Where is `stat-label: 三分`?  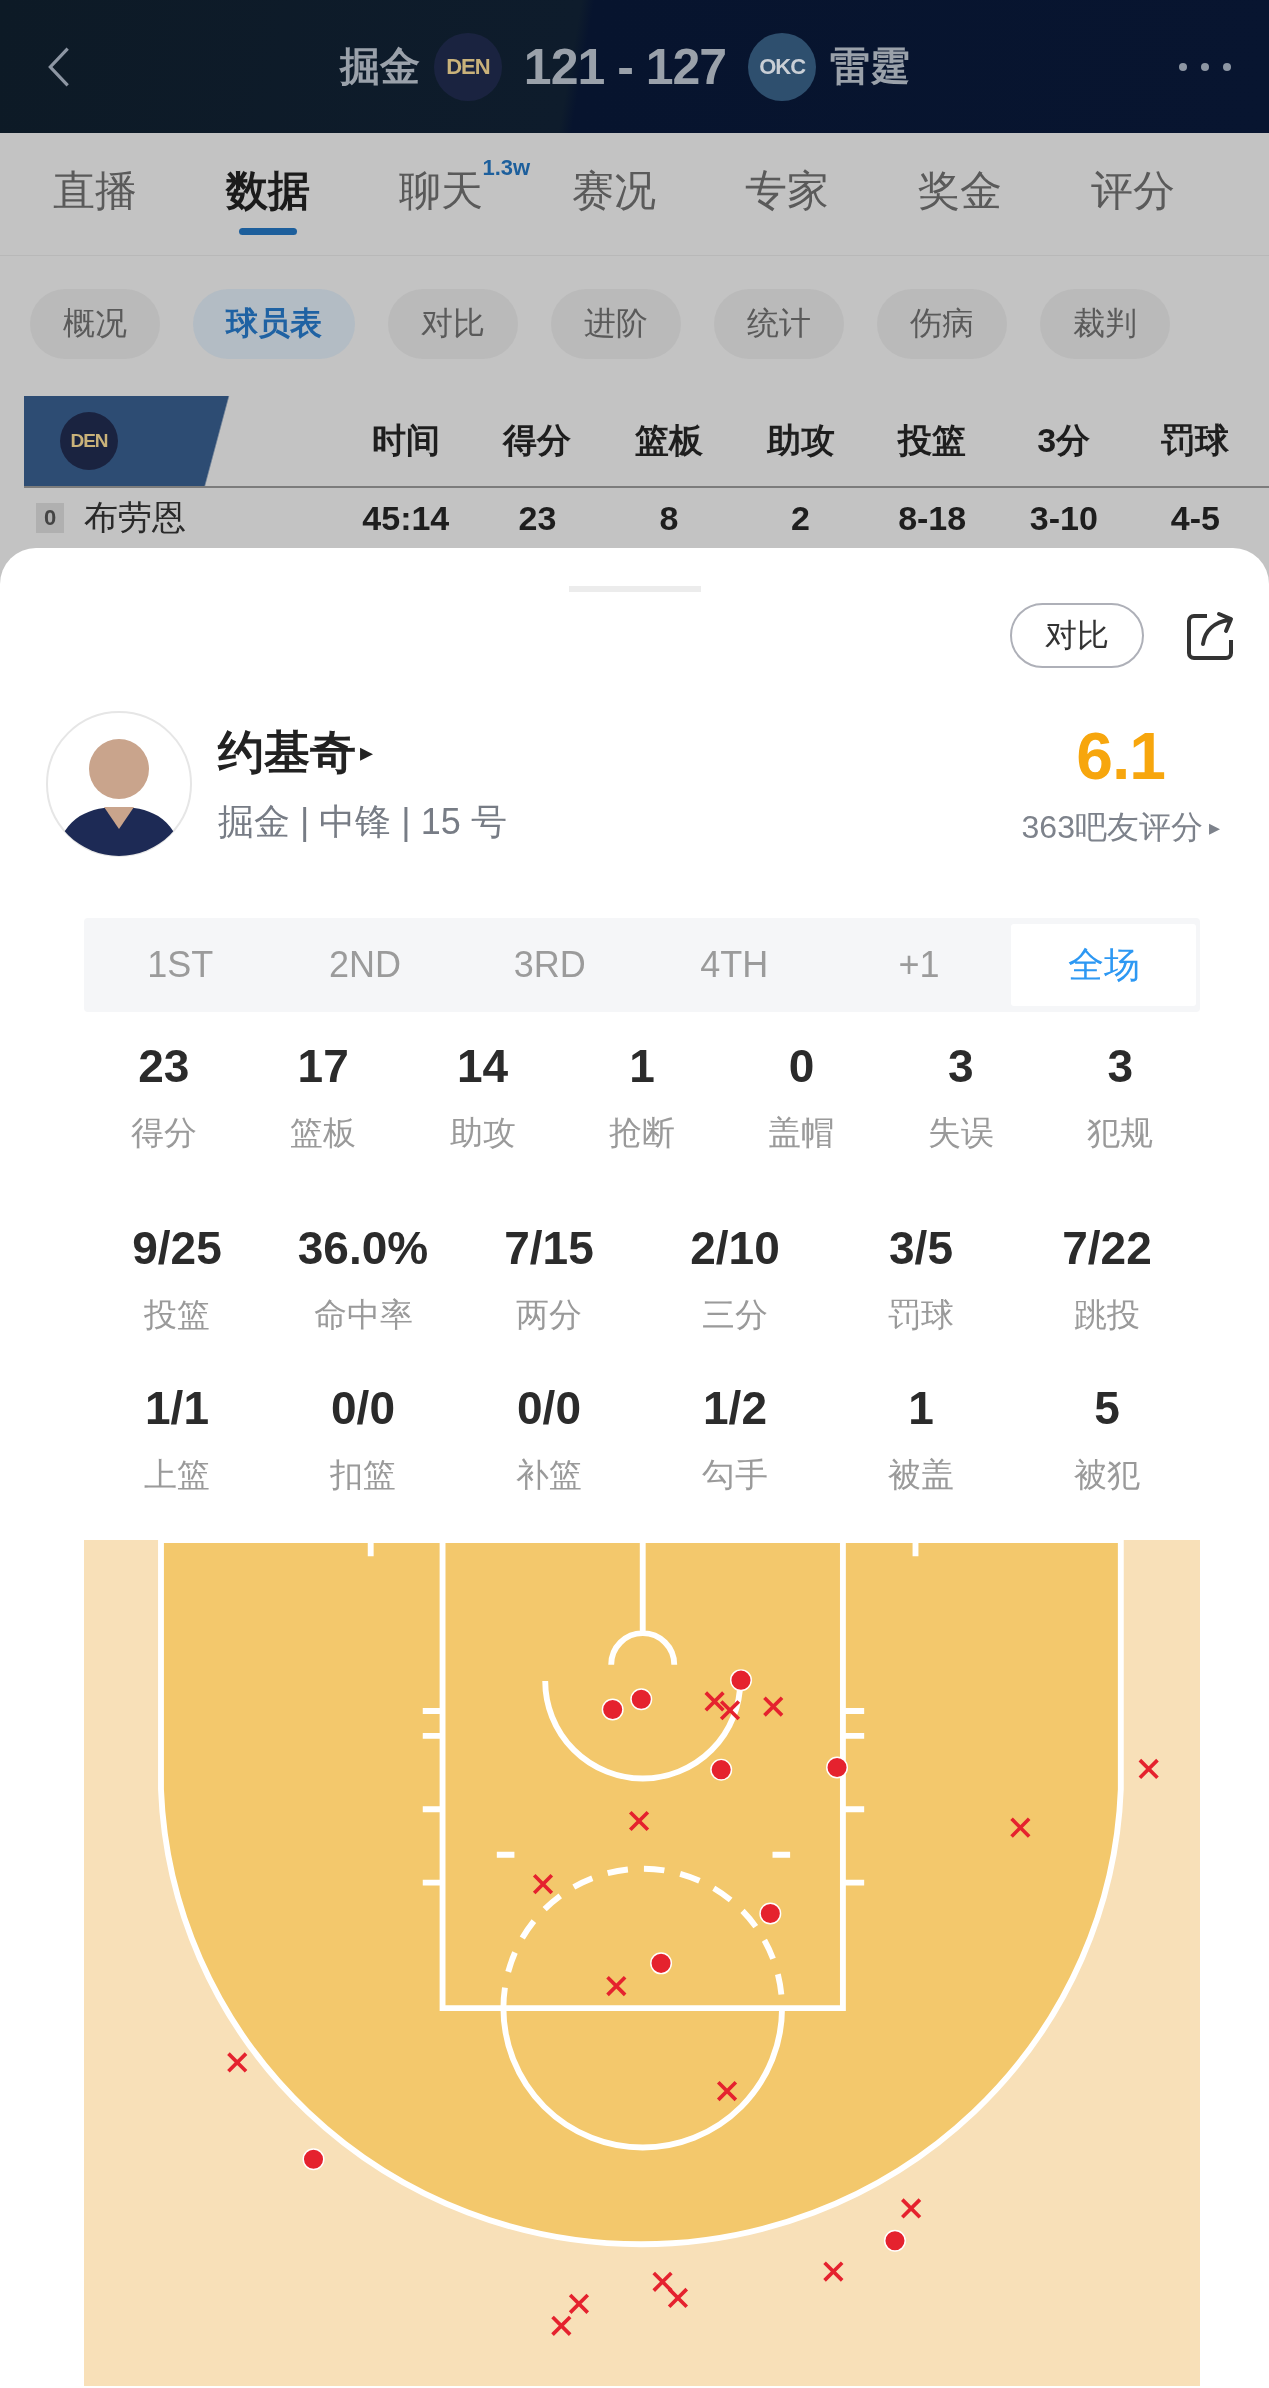
stat-label: 三分 is located at coordinates (735, 1315).